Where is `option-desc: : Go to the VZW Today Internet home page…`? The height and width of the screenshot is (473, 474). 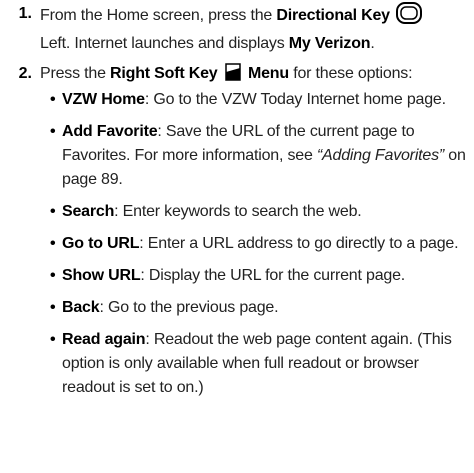 option-desc: : Go to the VZW Today Internet home page… is located at coordinates (295, 99).